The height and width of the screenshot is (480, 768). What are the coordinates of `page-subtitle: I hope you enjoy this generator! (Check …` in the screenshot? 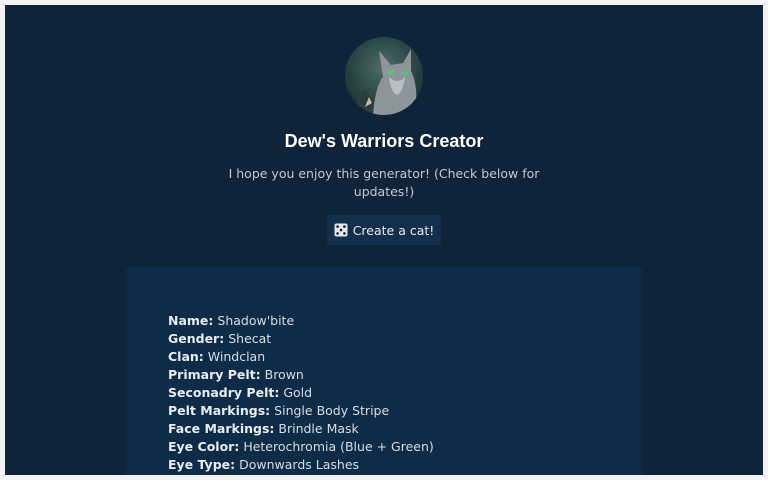 It's located at (384, 182).